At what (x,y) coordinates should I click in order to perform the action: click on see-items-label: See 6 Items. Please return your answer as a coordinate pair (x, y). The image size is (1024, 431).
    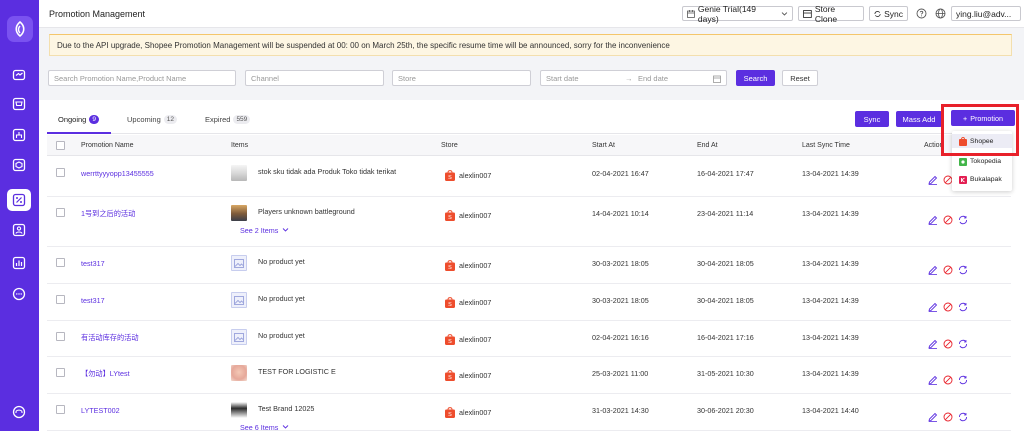
    Looking at the image, I should click on (259, 427).